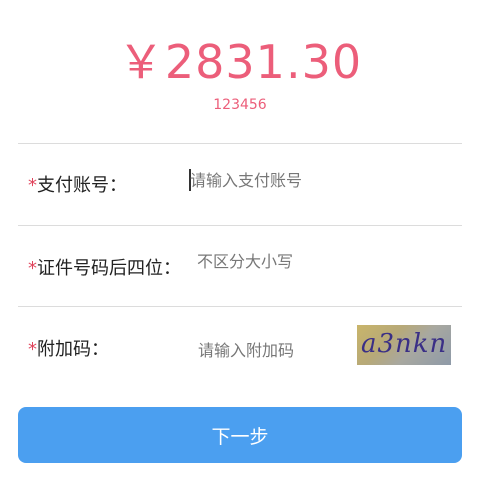 This screenshot has height=480, width=480. I want to click on captcha-label: *附加码：, so click(68, 350).